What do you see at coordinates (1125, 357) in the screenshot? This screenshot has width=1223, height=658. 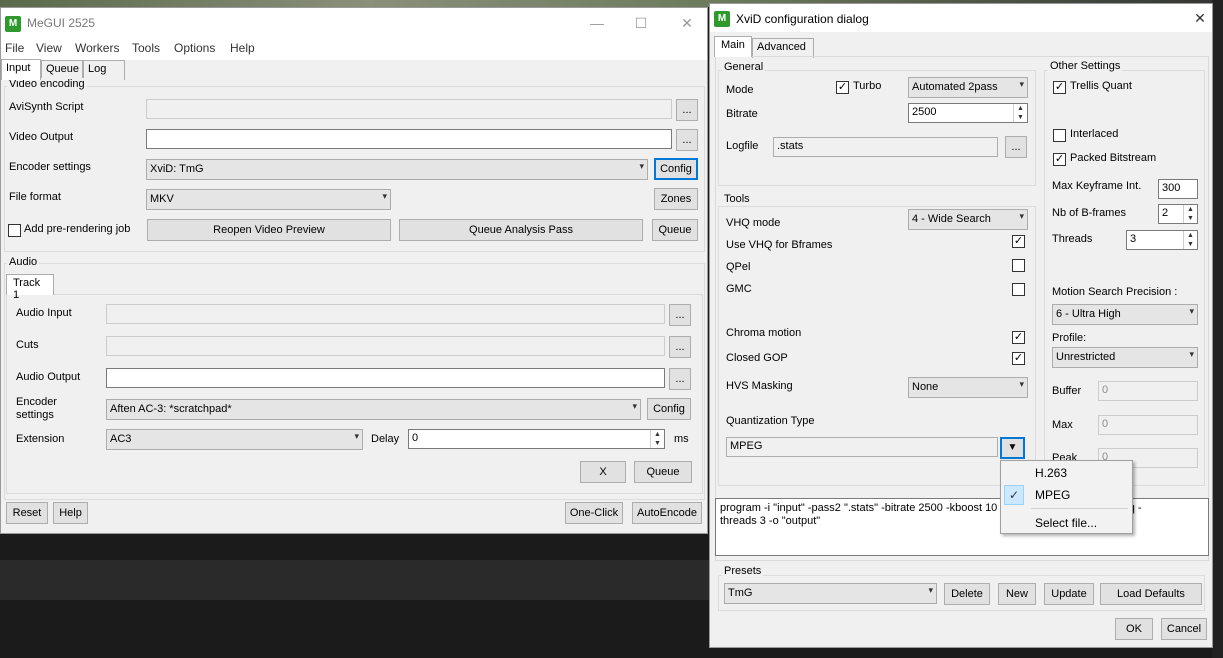 I see `profile-select: Unrestricted ▾` at bounding box center [1125, 357].